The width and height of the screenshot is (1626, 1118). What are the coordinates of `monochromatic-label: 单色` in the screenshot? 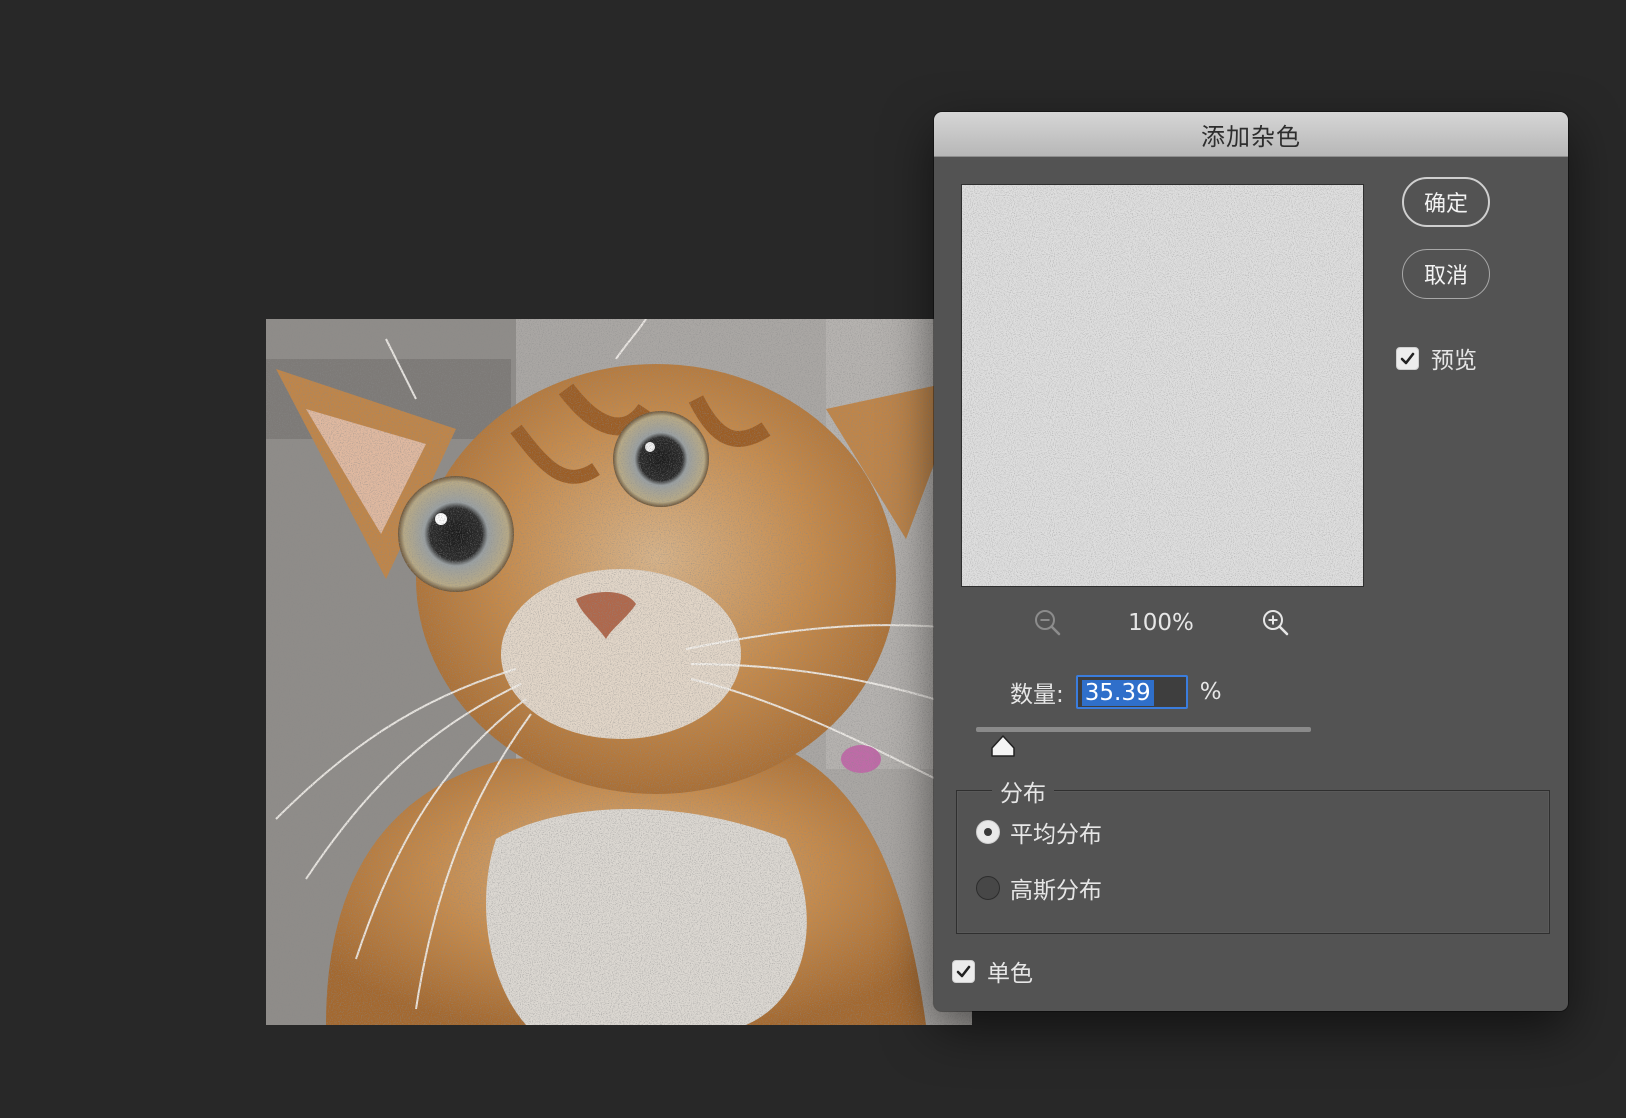 It's located at (1010, 974).